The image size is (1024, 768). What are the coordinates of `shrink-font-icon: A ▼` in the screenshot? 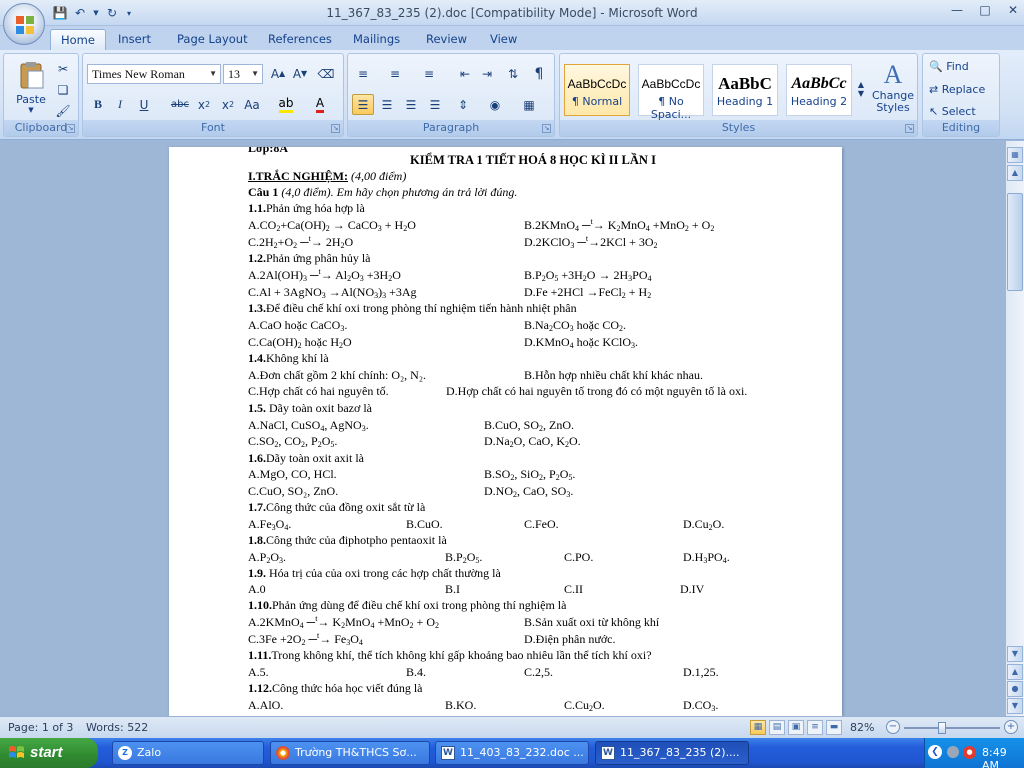 It's located at (300, 73).